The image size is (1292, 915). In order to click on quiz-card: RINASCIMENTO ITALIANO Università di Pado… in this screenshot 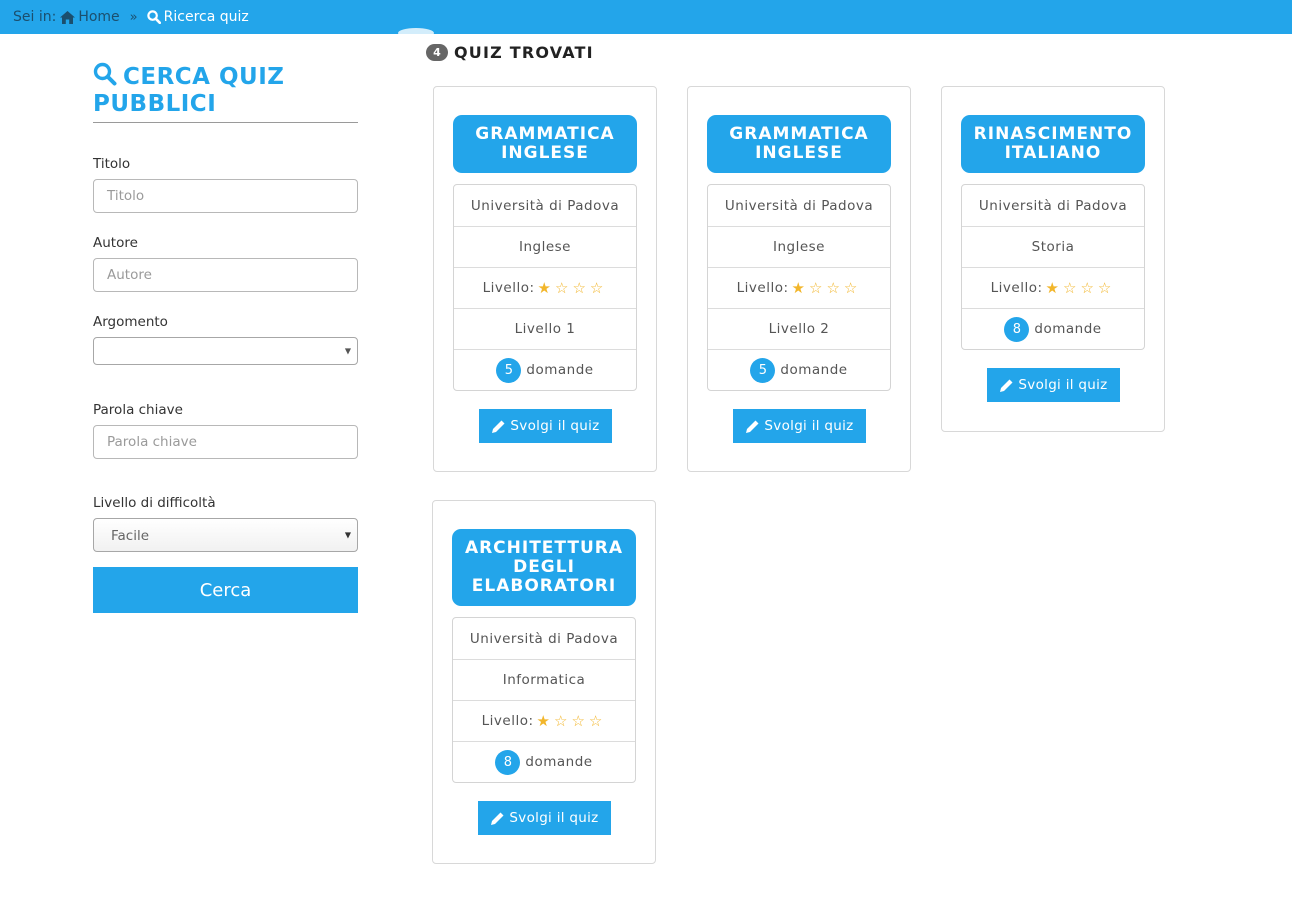, I will do `click(1053, 259)`.